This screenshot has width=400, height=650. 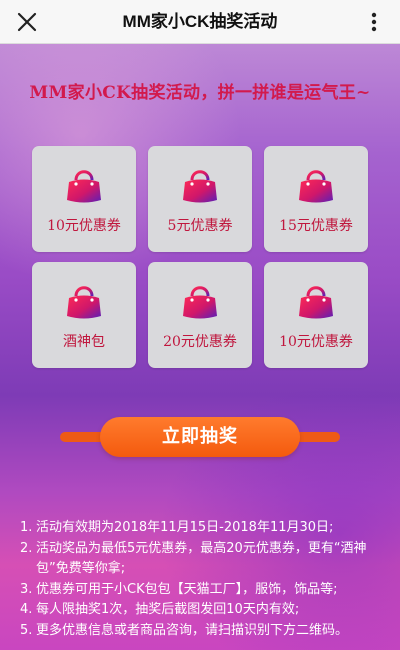 What do you see at coordinates (26, 630) in the screenshot?
I see `rule-number: 5.` at bounding box center [26, 630].